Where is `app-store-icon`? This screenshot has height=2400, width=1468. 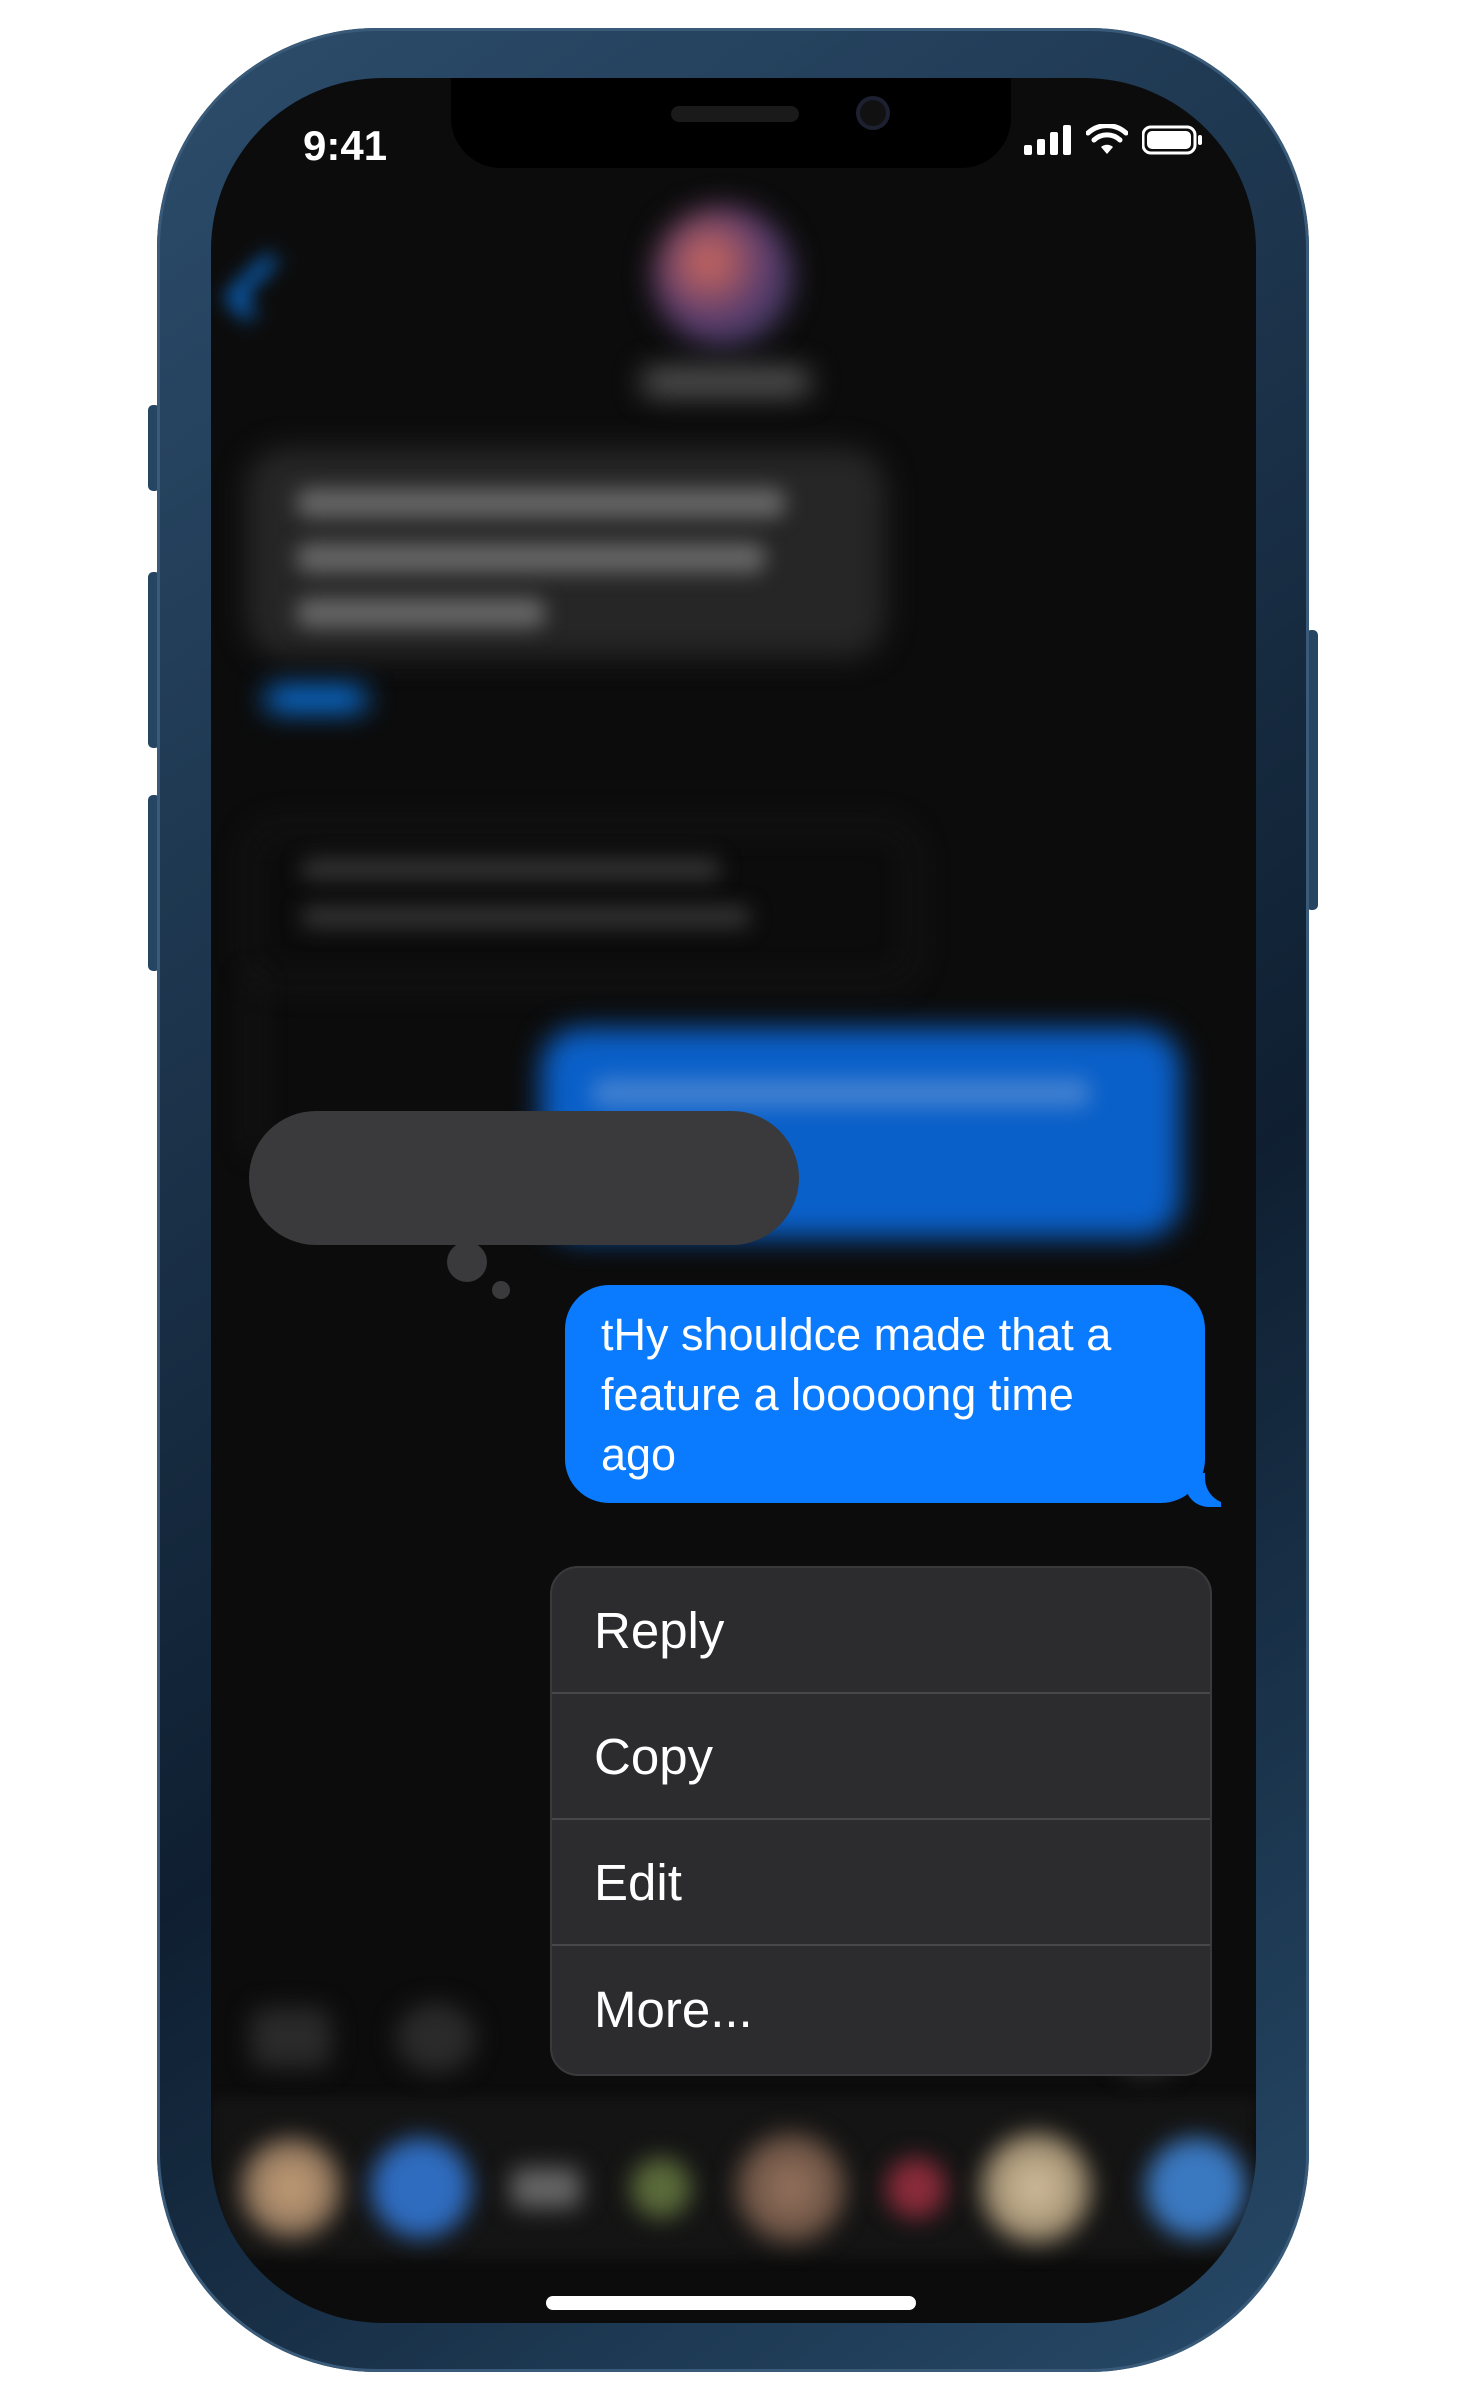 app-store-icon is located at coordinates (436, 2038).